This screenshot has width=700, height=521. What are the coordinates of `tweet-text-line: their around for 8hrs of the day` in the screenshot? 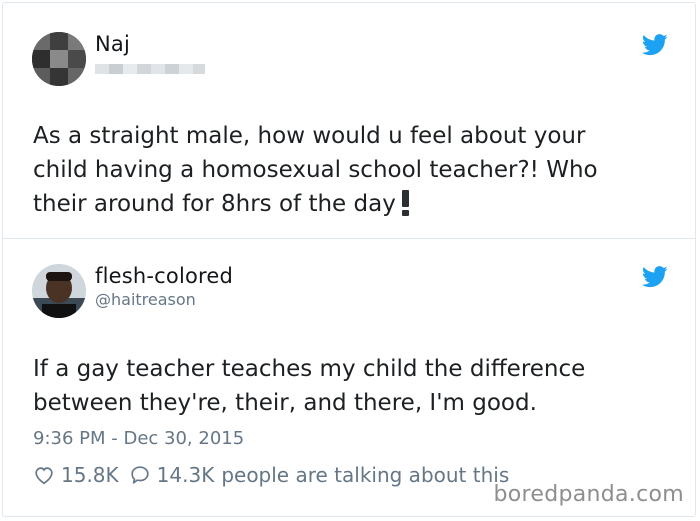 It's located at (315, 204).